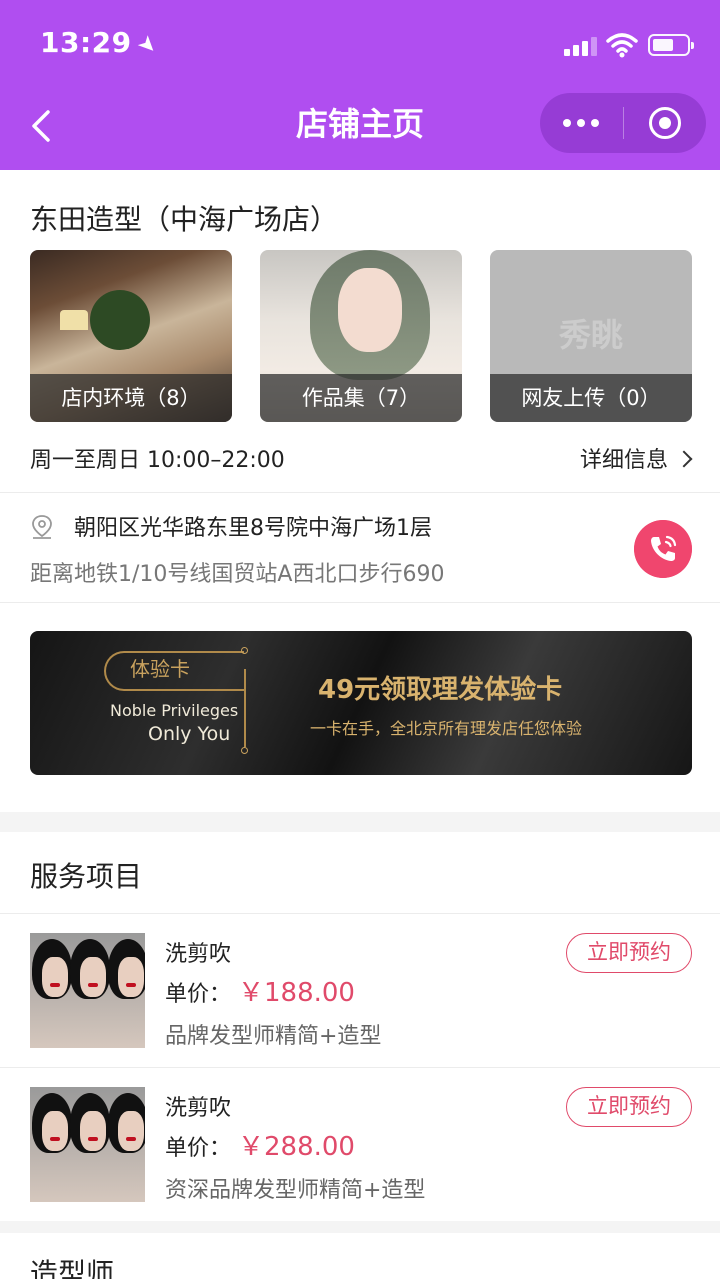 Image resolution: width=720 pixels, height=1279 pixels. I want to click on shop-address: 朝阳区光华路东里8号院中海广场1层, so click(253, 528).